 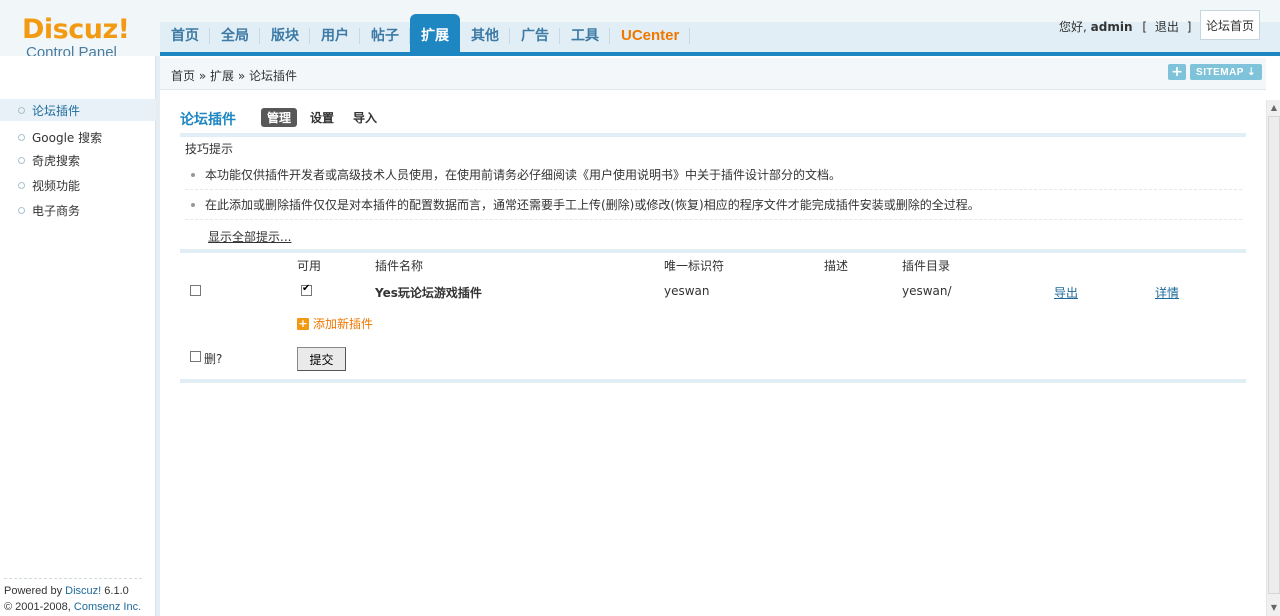 What do you see at coordinates (37, 607) in the screenshot?
I see `copyright-text: © 2001-2008,` at bounding box center [37, 607].